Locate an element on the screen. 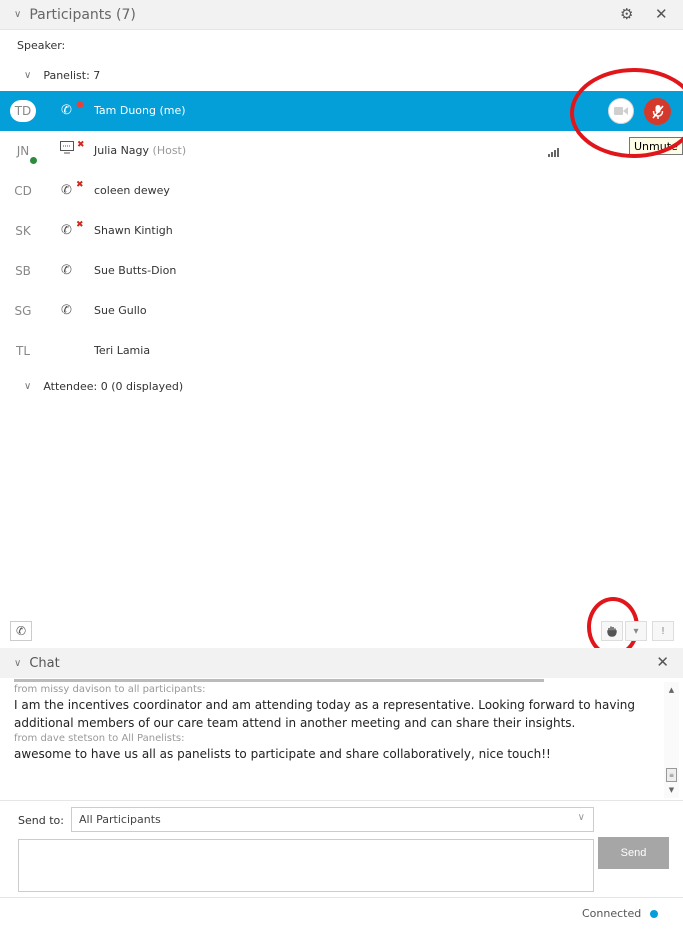  participant-row-teri-lamia: TL Teri Lamia is located at coordinates (341, 351).